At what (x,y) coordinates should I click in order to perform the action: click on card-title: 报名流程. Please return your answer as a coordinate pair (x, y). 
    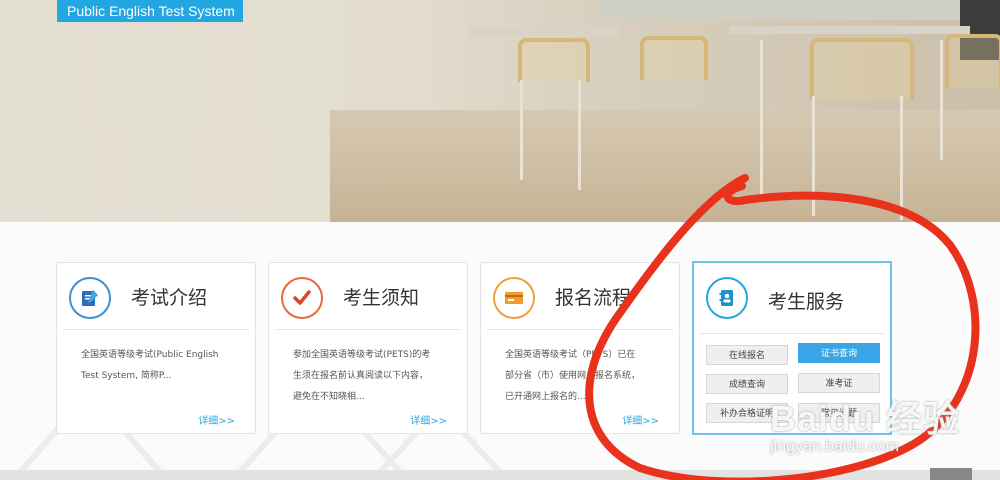
    Looking at the image, I should click on (593, 298).